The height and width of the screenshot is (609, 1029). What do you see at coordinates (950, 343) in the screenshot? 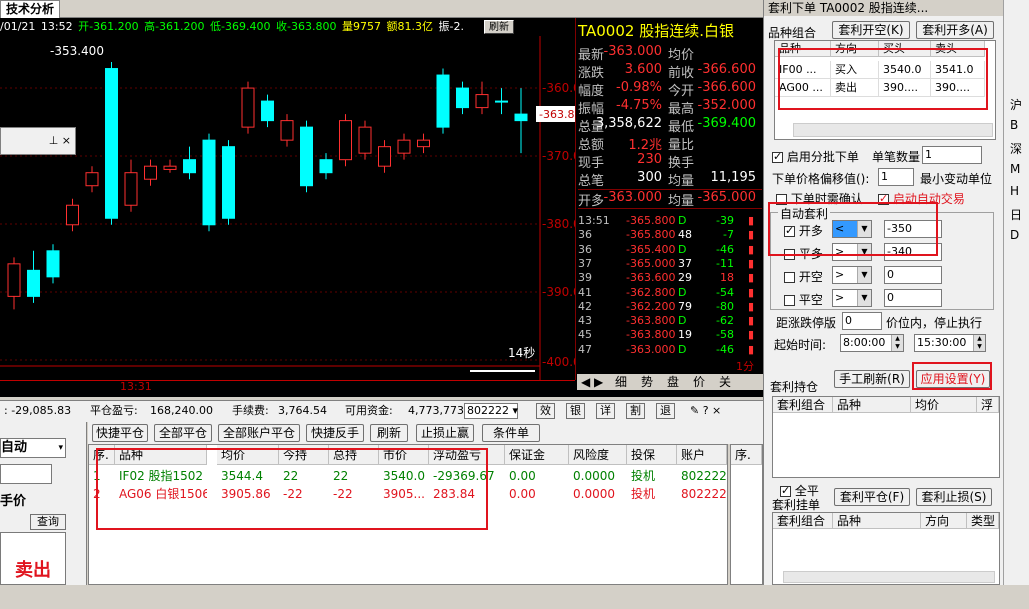
I see `end-time-input: 15:30:00 ▲ ▼` at bounding box center [950, 343].